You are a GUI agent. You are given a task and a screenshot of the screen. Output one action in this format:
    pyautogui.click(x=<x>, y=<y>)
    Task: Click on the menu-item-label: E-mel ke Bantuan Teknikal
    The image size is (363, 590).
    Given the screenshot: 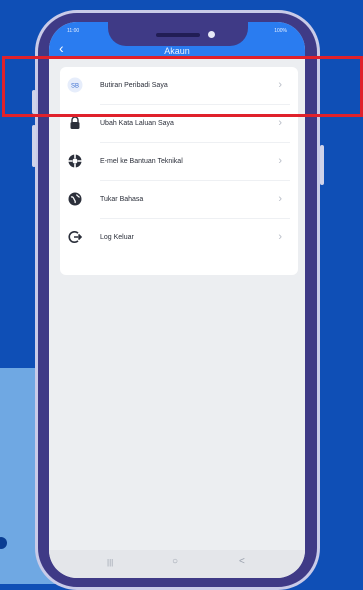 What is the action you would take?
    pyautogui.click(x=141, y=161)
    